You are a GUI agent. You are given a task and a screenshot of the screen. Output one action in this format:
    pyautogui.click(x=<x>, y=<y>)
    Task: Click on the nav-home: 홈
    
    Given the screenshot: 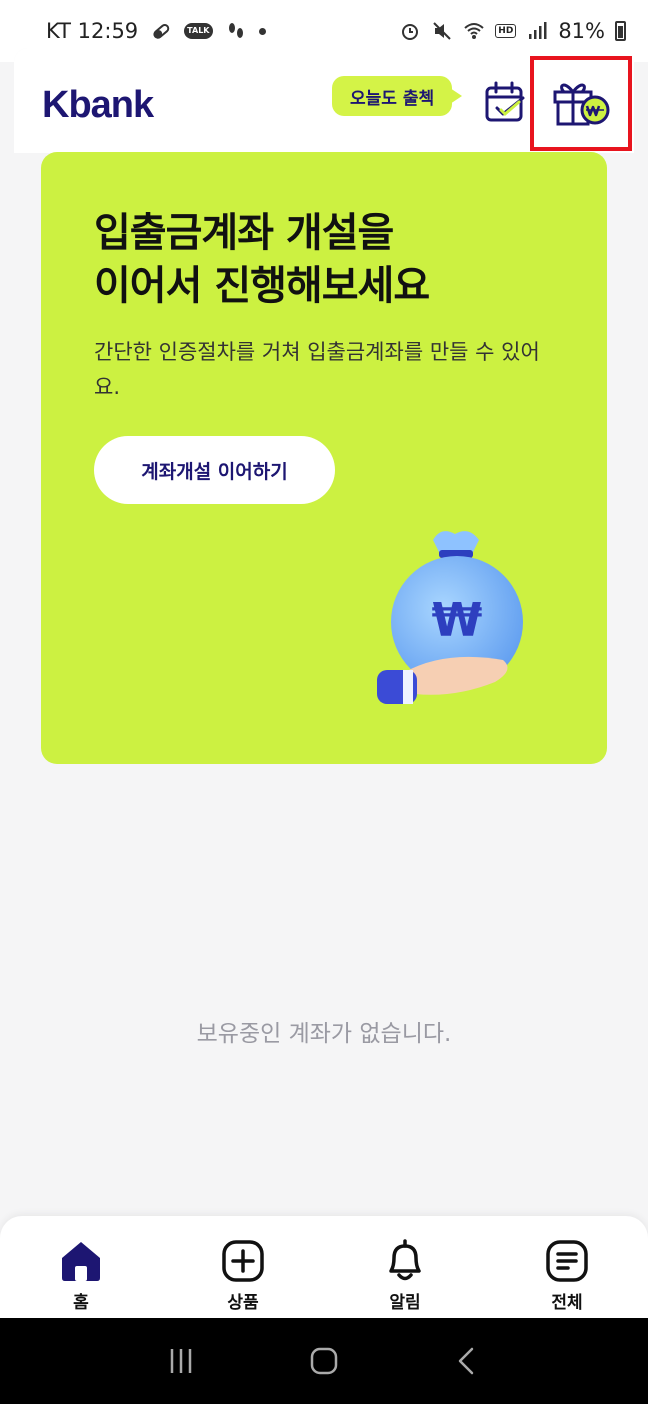 What is the action you would take?
    pyautogui.click(x=81, y=1267)
    